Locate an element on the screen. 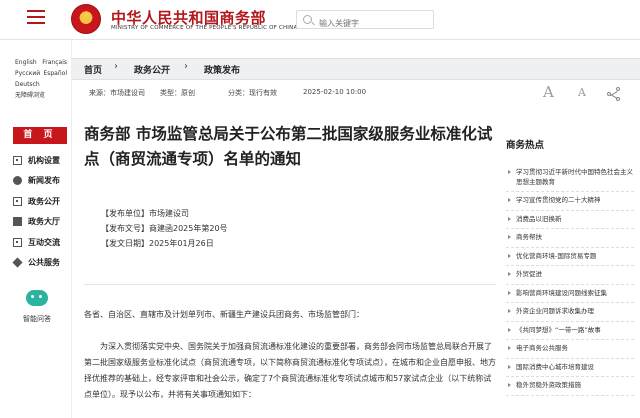 The height and width of the screenshot is (418, 640). main-nav: 机构设置 新闻发布 政务公开 政务大厅 互动交流 公共服务 is located at coordinates (36, 212).